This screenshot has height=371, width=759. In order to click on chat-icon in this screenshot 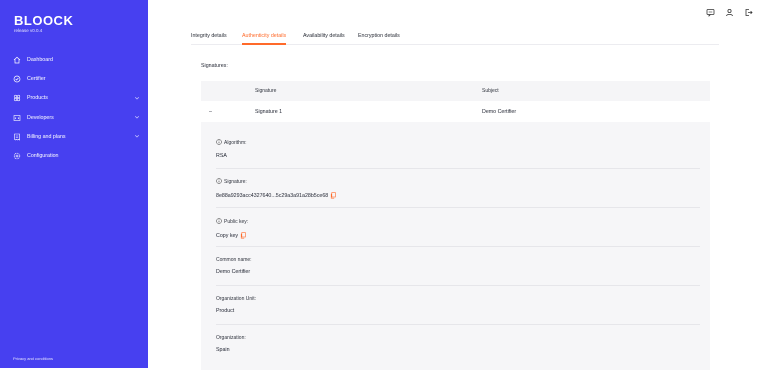, I will do `click(710, 12)`.